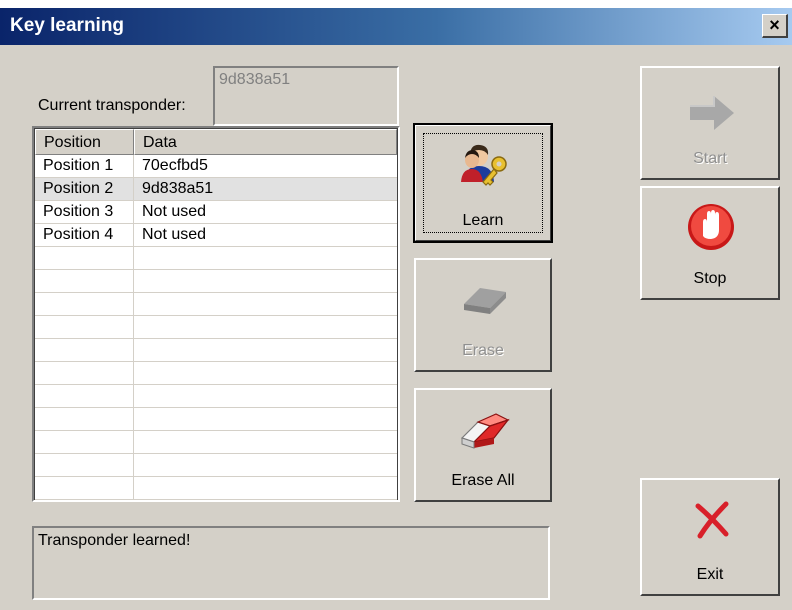  I want to click on position-cell: Position 3, so click(84, 212).